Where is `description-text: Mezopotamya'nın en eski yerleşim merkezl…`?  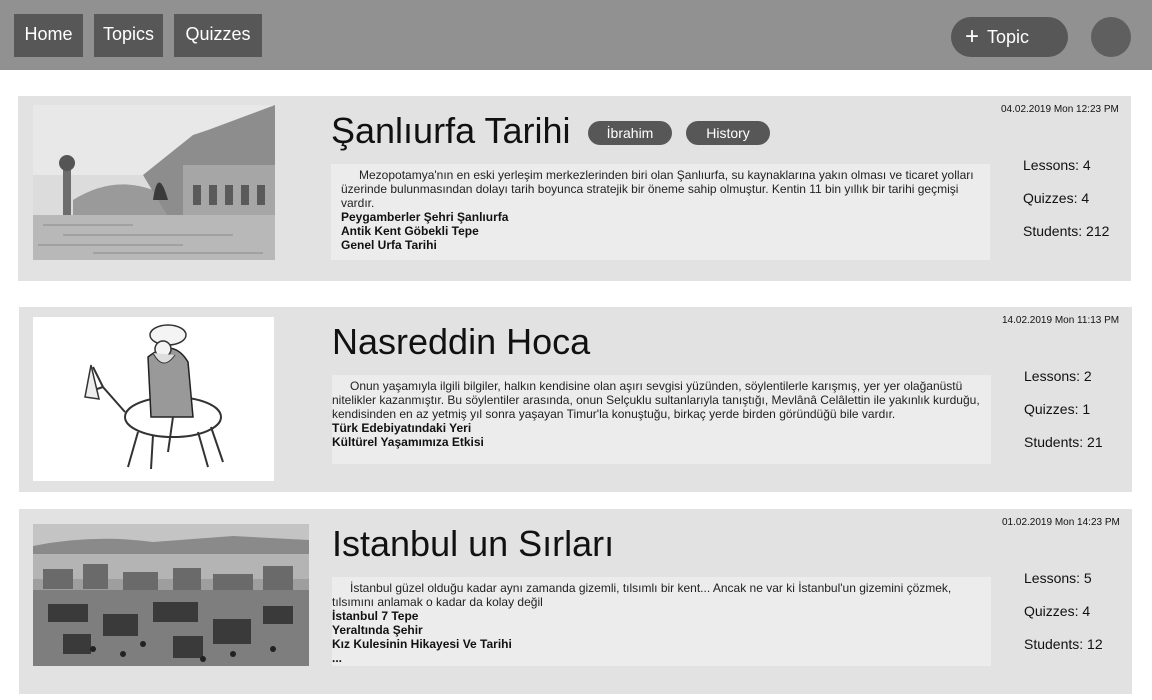 description-text: Mezopotamya'nın en eski yerleşim merkezl… is located at coordinates (657, 189).